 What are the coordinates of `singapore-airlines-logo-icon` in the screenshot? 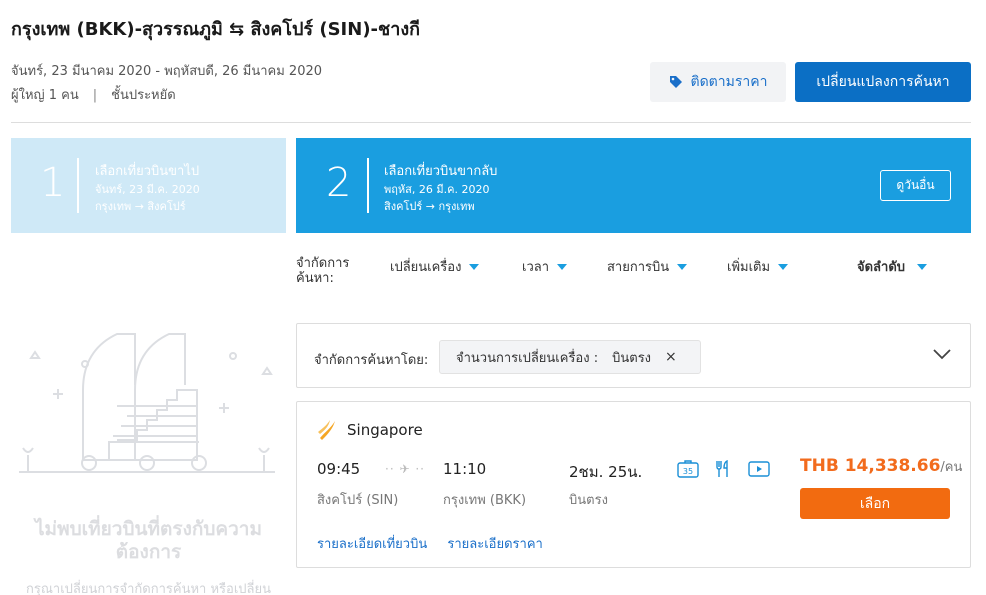 It's located at (326, 430).